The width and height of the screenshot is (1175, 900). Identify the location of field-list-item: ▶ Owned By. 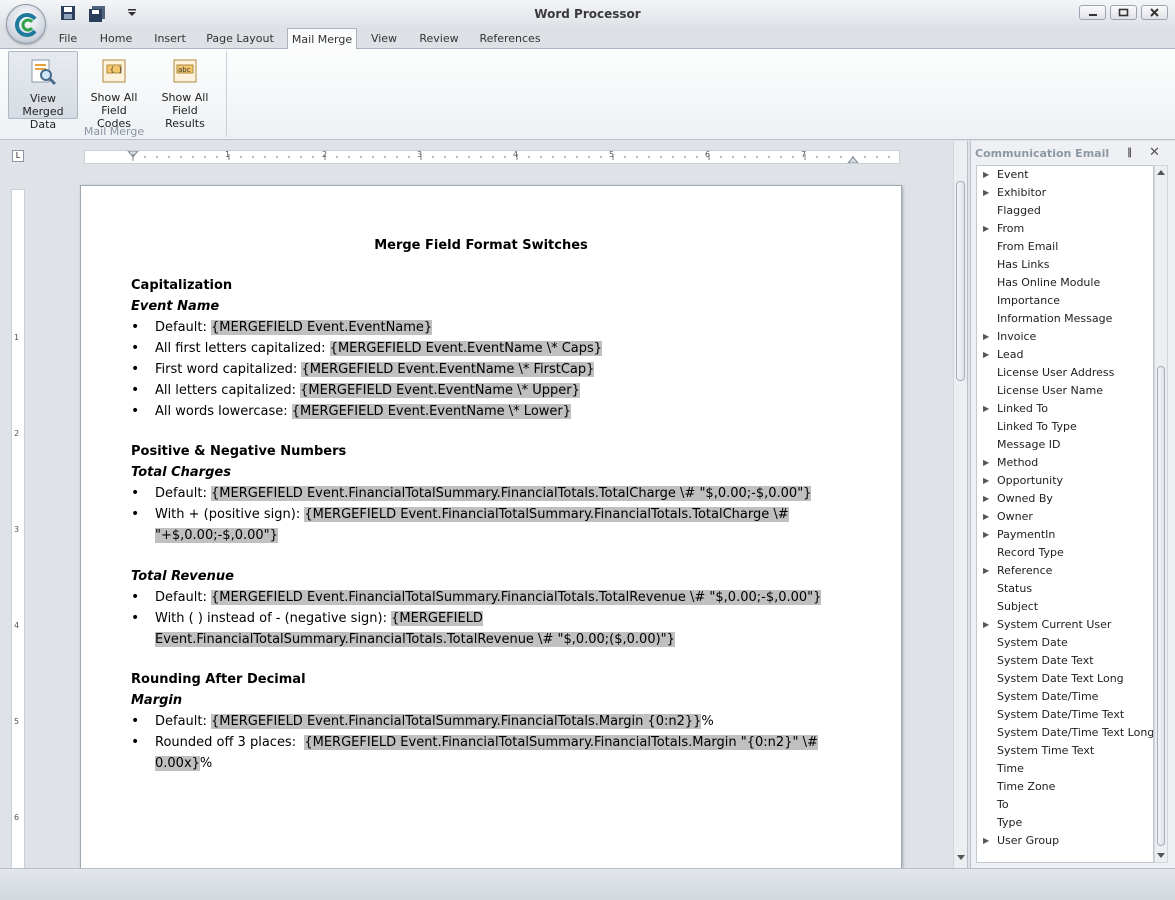
(1065, 499).